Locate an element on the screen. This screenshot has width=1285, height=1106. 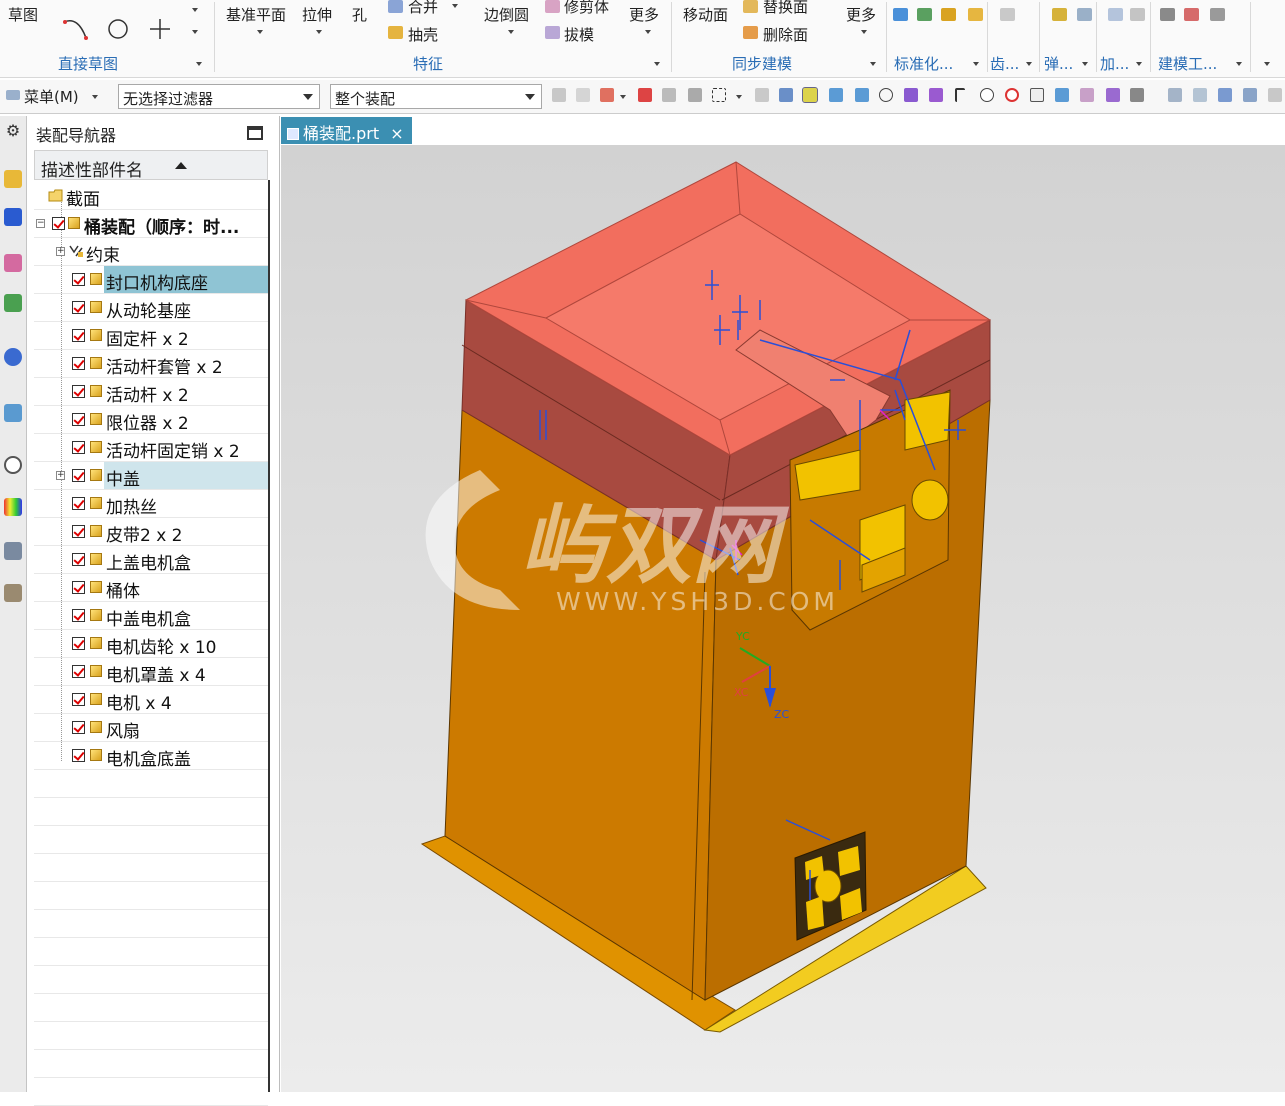
feature-select-icon is located at coordinates (645, 95).